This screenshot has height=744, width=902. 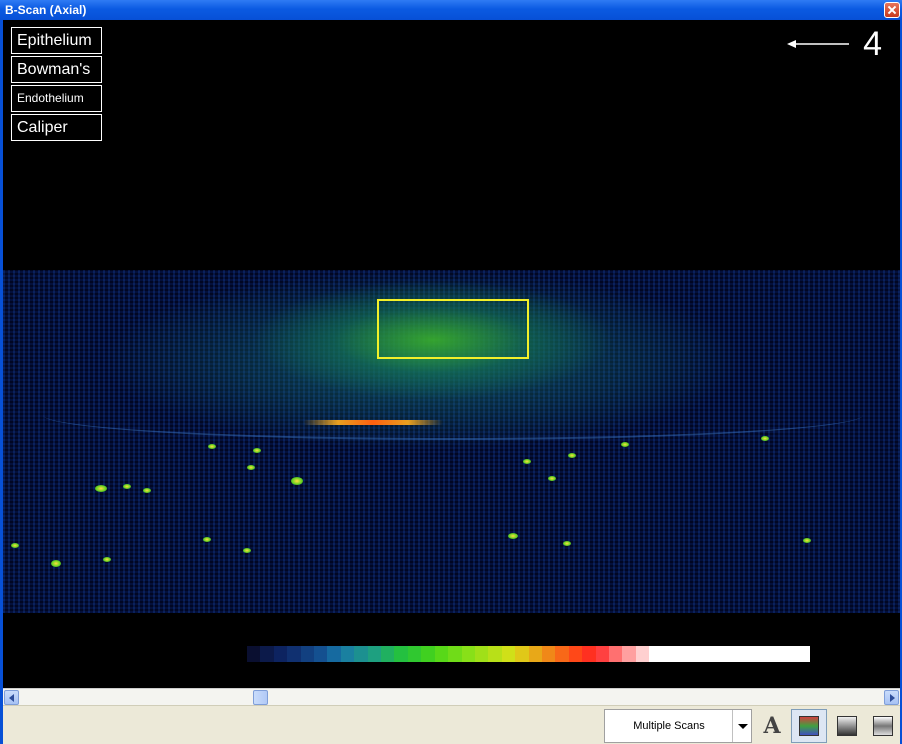 I want to click on font-a-icon: A, so click(x=772, y=726).